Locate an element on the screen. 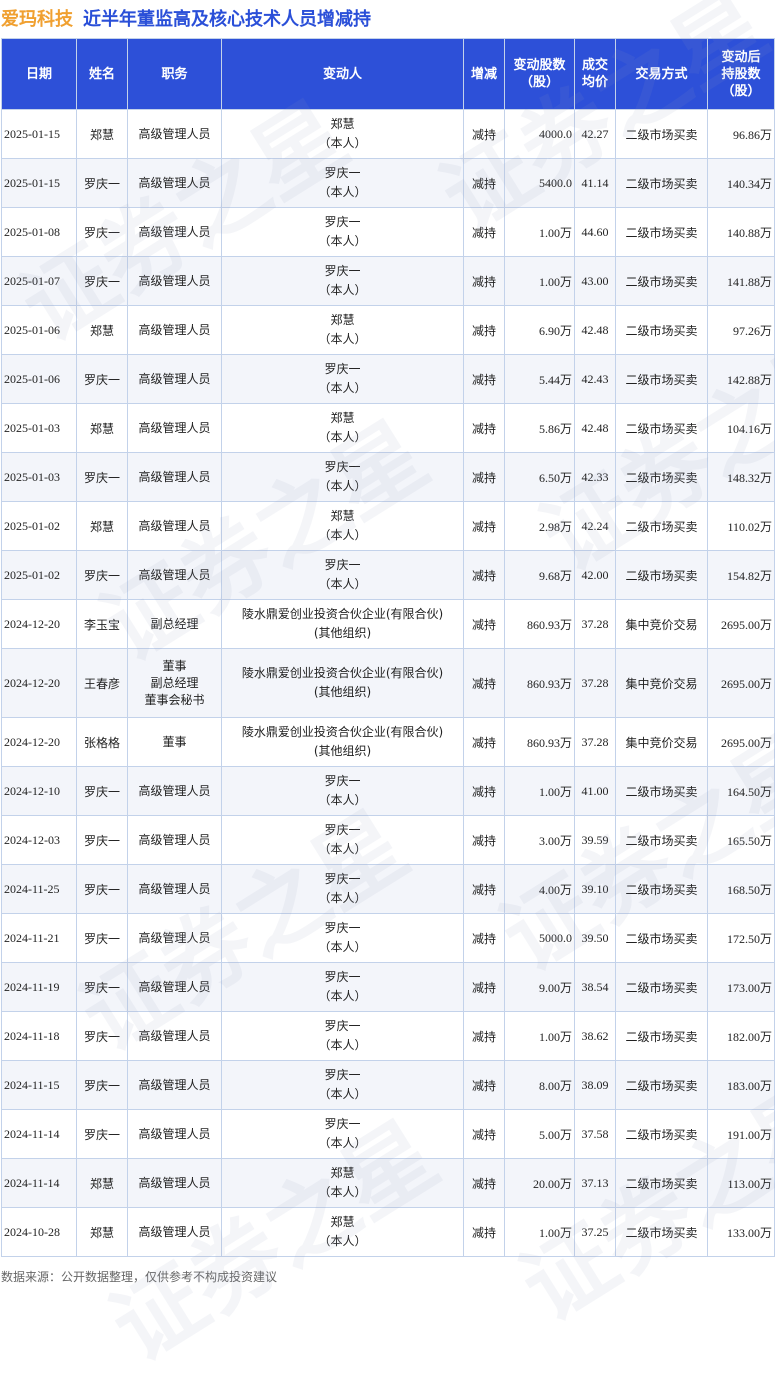 This screenshot has height=1386, width=775. holding-after-cell: 2695.00万 is located at coordinates (741, 683).